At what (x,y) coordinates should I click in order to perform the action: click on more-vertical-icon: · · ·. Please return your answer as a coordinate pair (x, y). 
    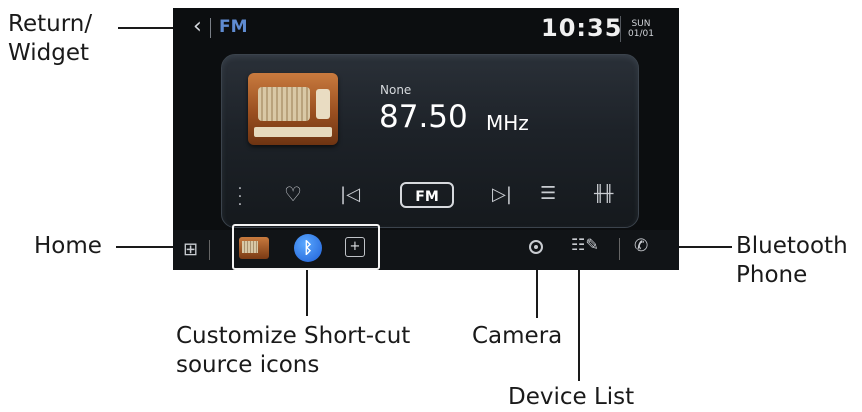
    Looking at the image, I should click on (240, 197).